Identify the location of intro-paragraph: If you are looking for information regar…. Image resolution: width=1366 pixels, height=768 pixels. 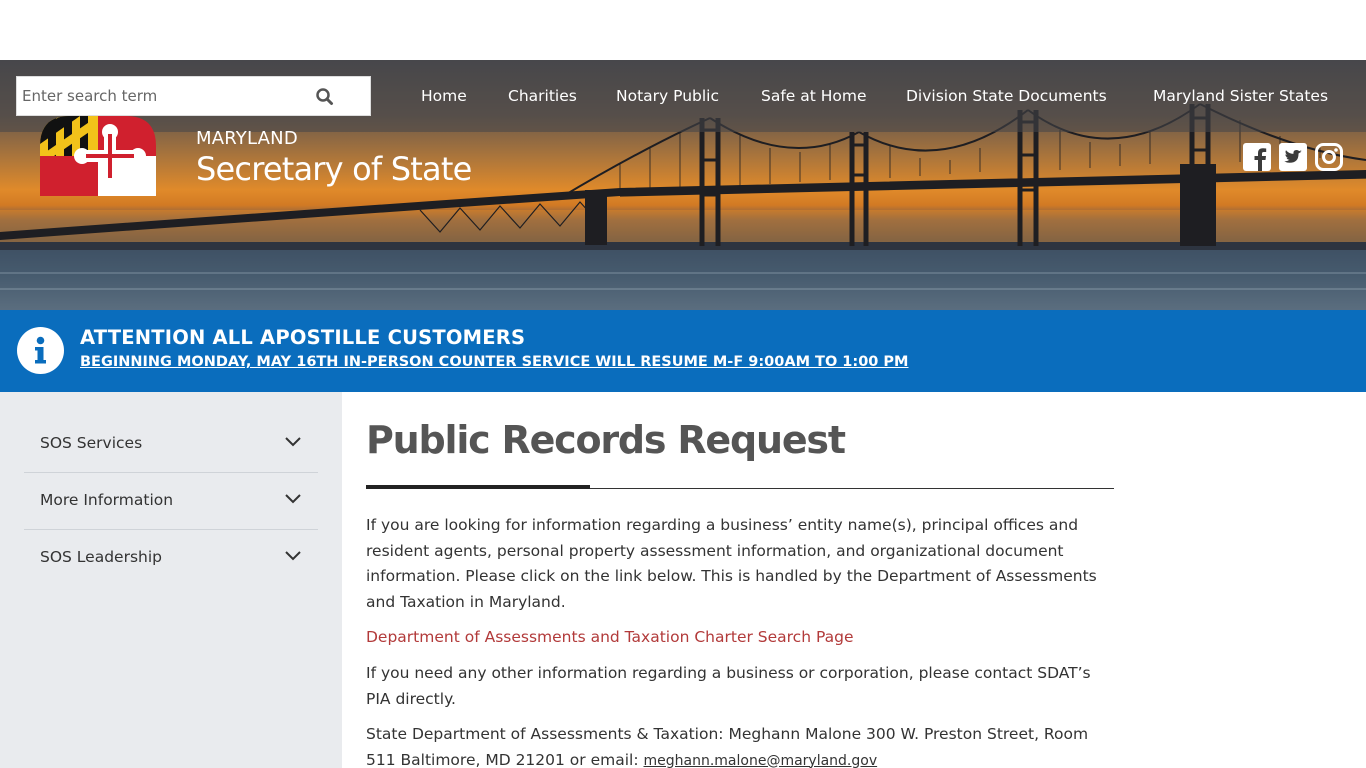
(731, 563).